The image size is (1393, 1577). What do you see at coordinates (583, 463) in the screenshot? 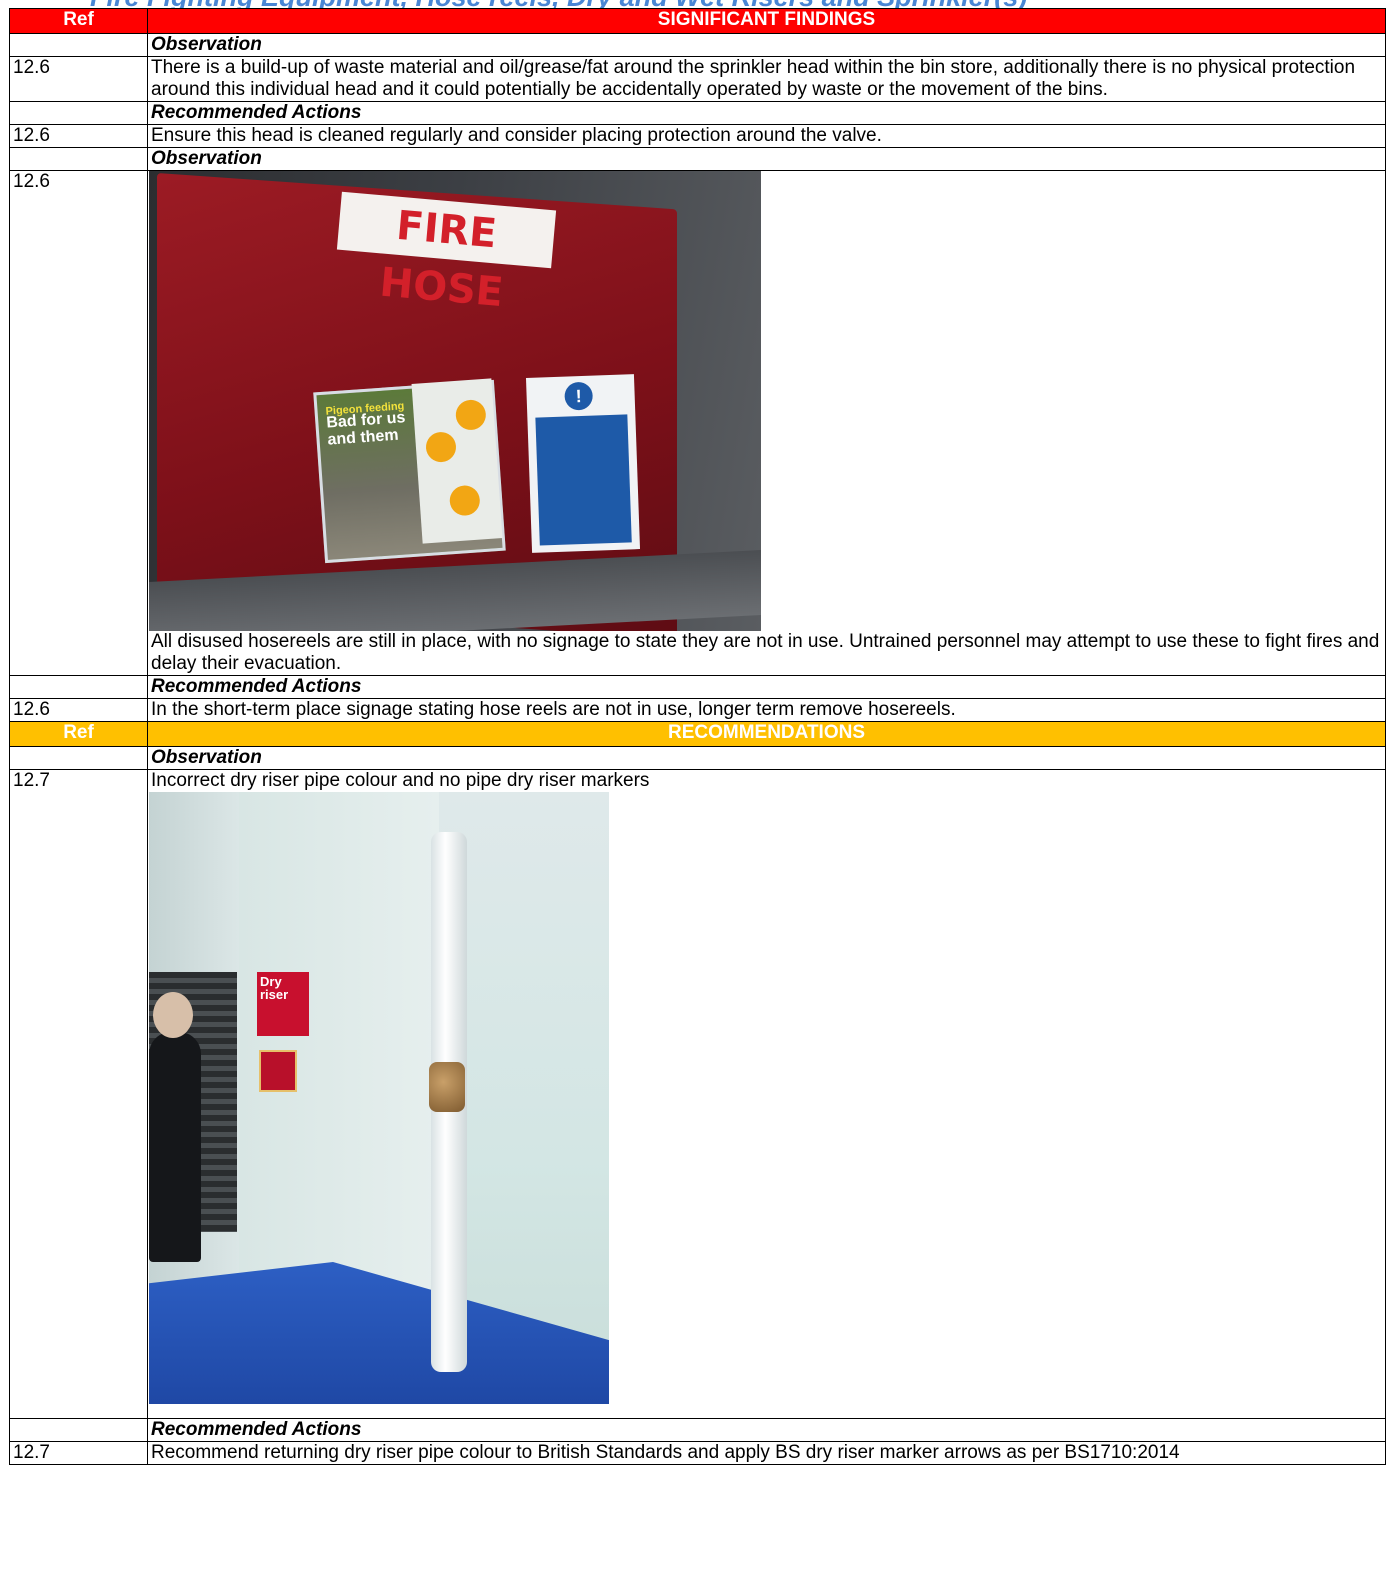
I see `fire-evacuation-poster: !` at bounding box center [583, 463].